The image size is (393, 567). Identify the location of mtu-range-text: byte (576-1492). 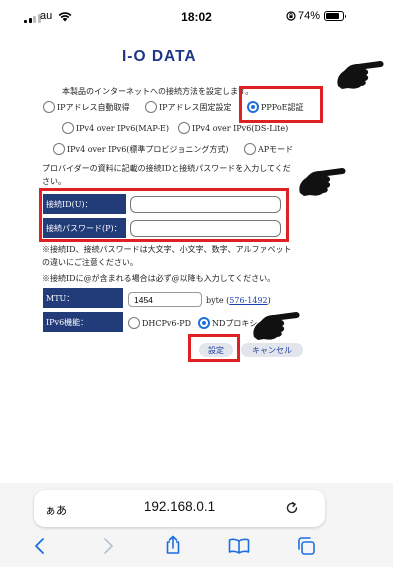
(238, 300).